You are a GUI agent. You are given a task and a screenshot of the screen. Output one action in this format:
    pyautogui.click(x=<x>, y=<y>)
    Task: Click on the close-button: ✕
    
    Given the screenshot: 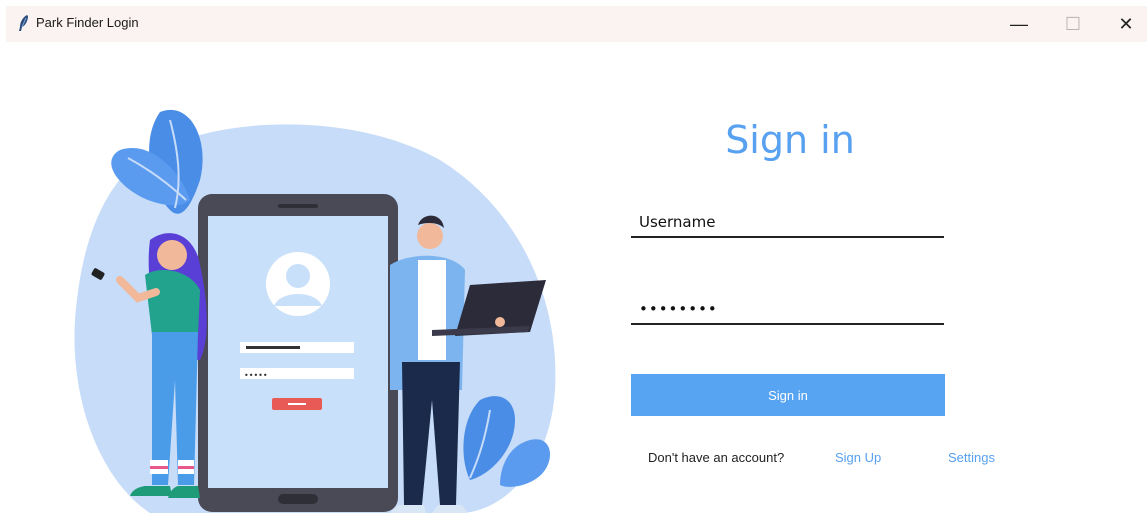 What is the action you would take?
    pyautogui.click(x=1125, y=24)
    